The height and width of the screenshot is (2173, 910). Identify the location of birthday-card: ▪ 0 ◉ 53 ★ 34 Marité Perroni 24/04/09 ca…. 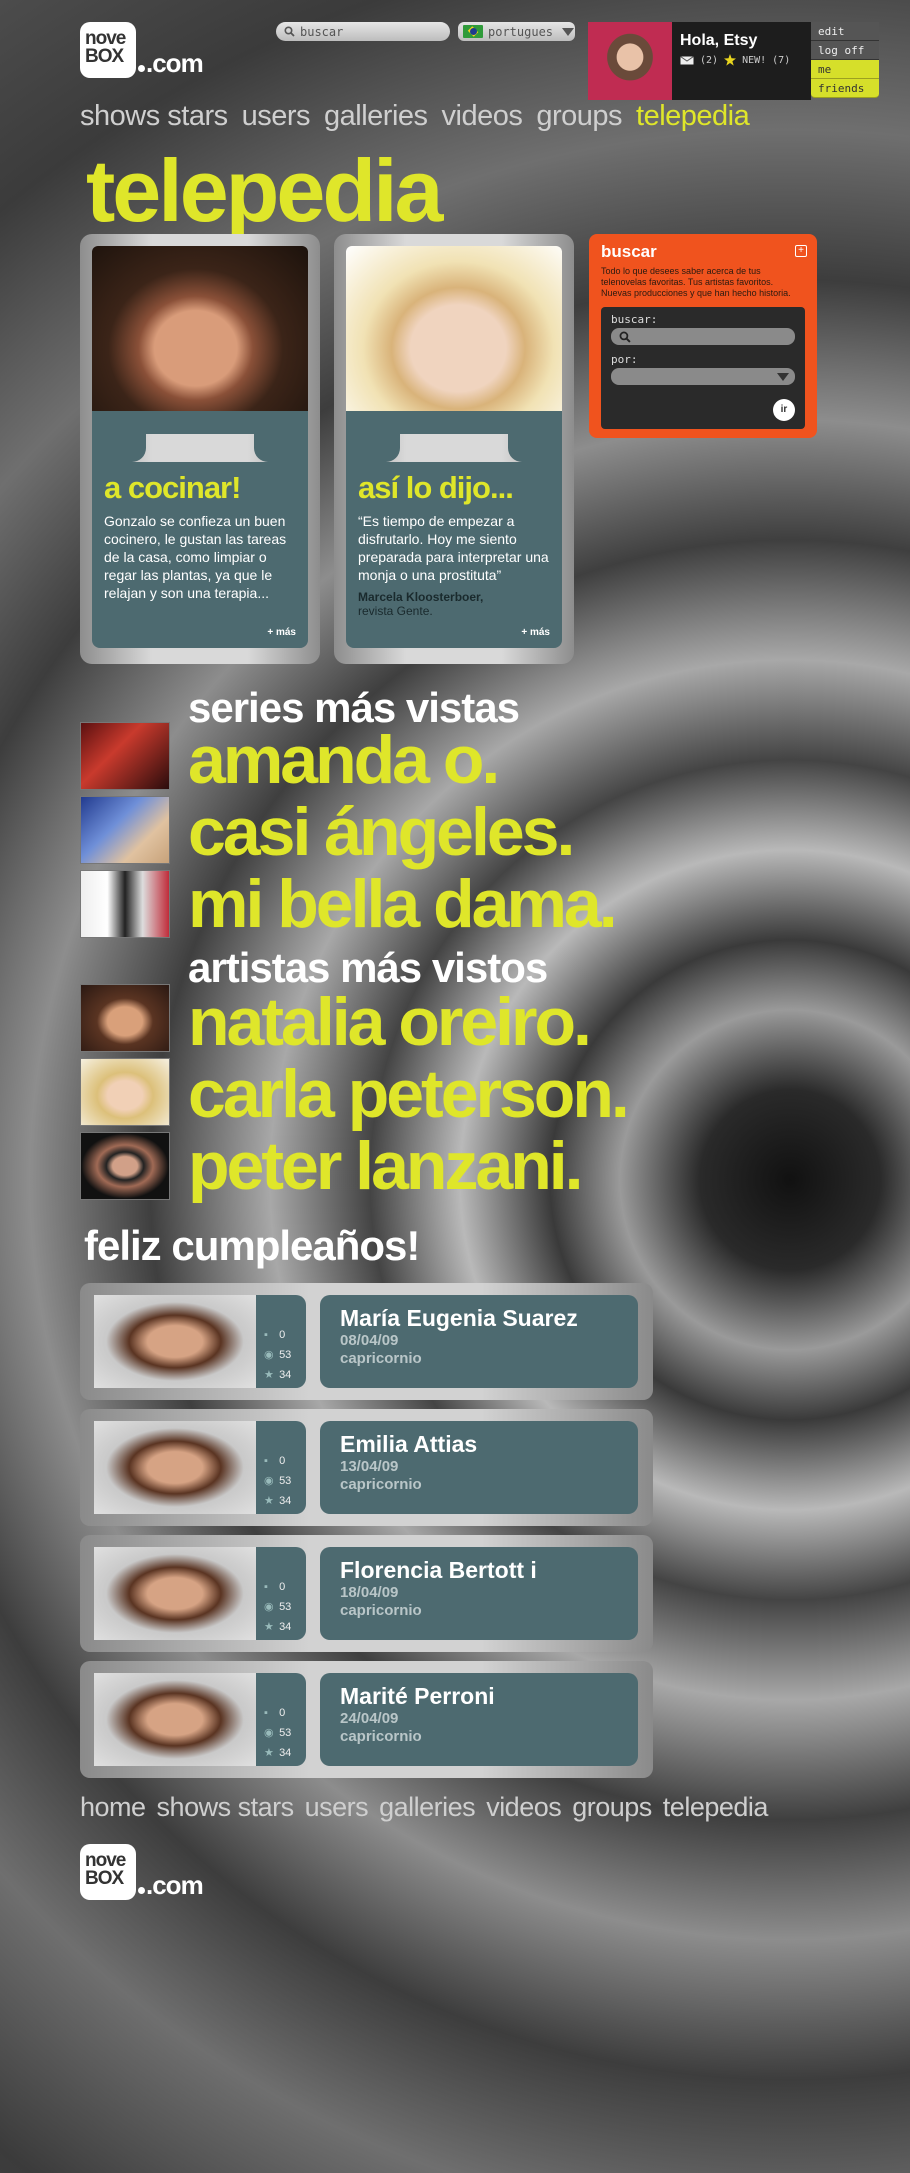
(366, 1719).